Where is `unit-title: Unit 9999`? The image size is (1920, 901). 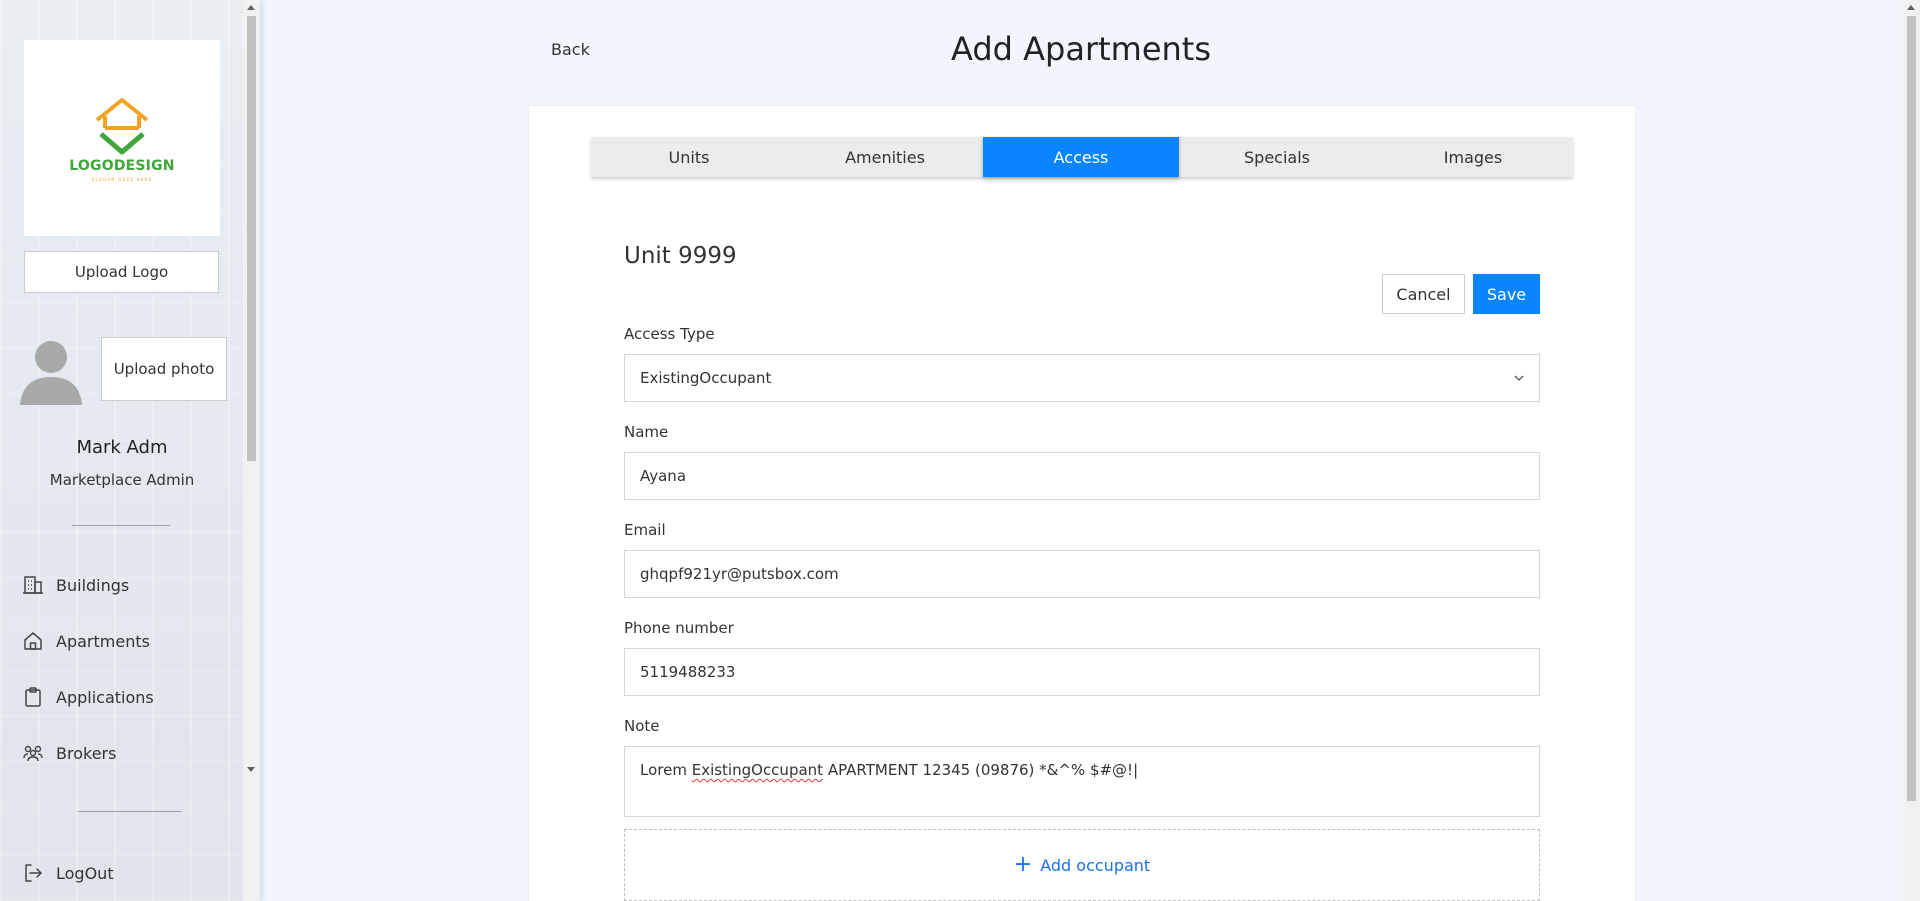
unit-title: Unit 9999 is located at coordinates (680, 256).